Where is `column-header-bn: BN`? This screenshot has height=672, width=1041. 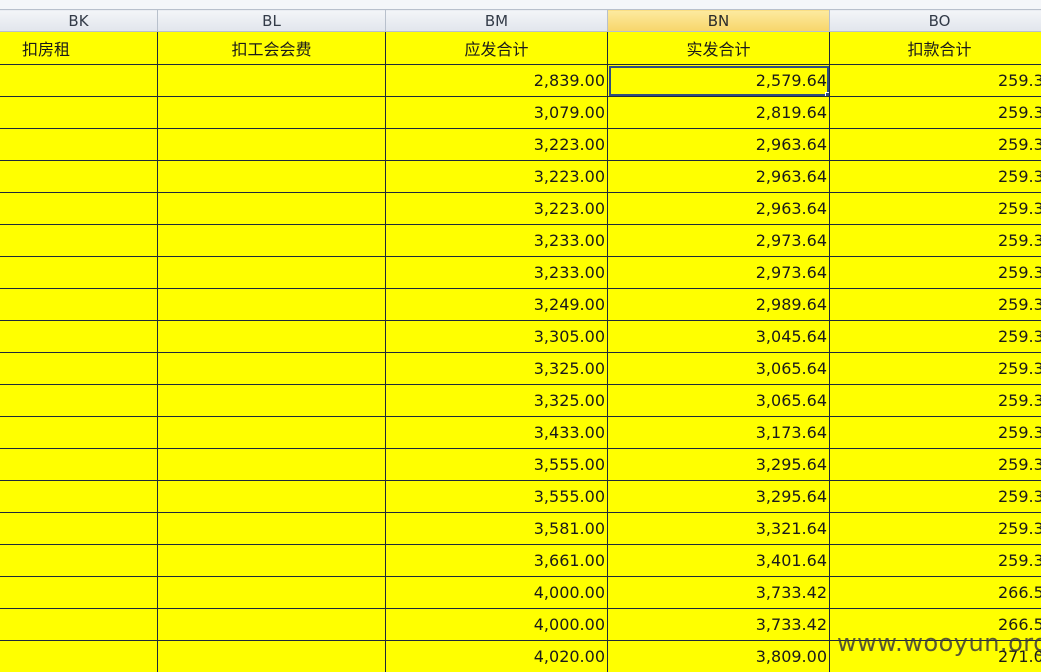
column-header-bn: BN is located at coordinates (718, 20).